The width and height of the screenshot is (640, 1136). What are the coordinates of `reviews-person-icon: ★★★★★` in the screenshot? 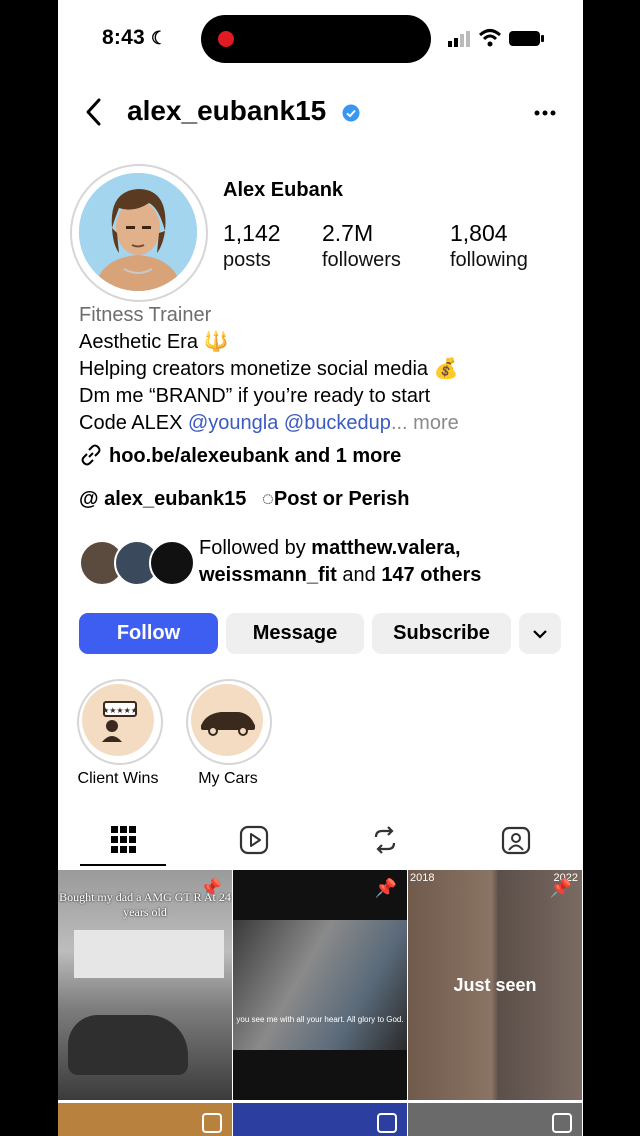 It's located at (120, 721).